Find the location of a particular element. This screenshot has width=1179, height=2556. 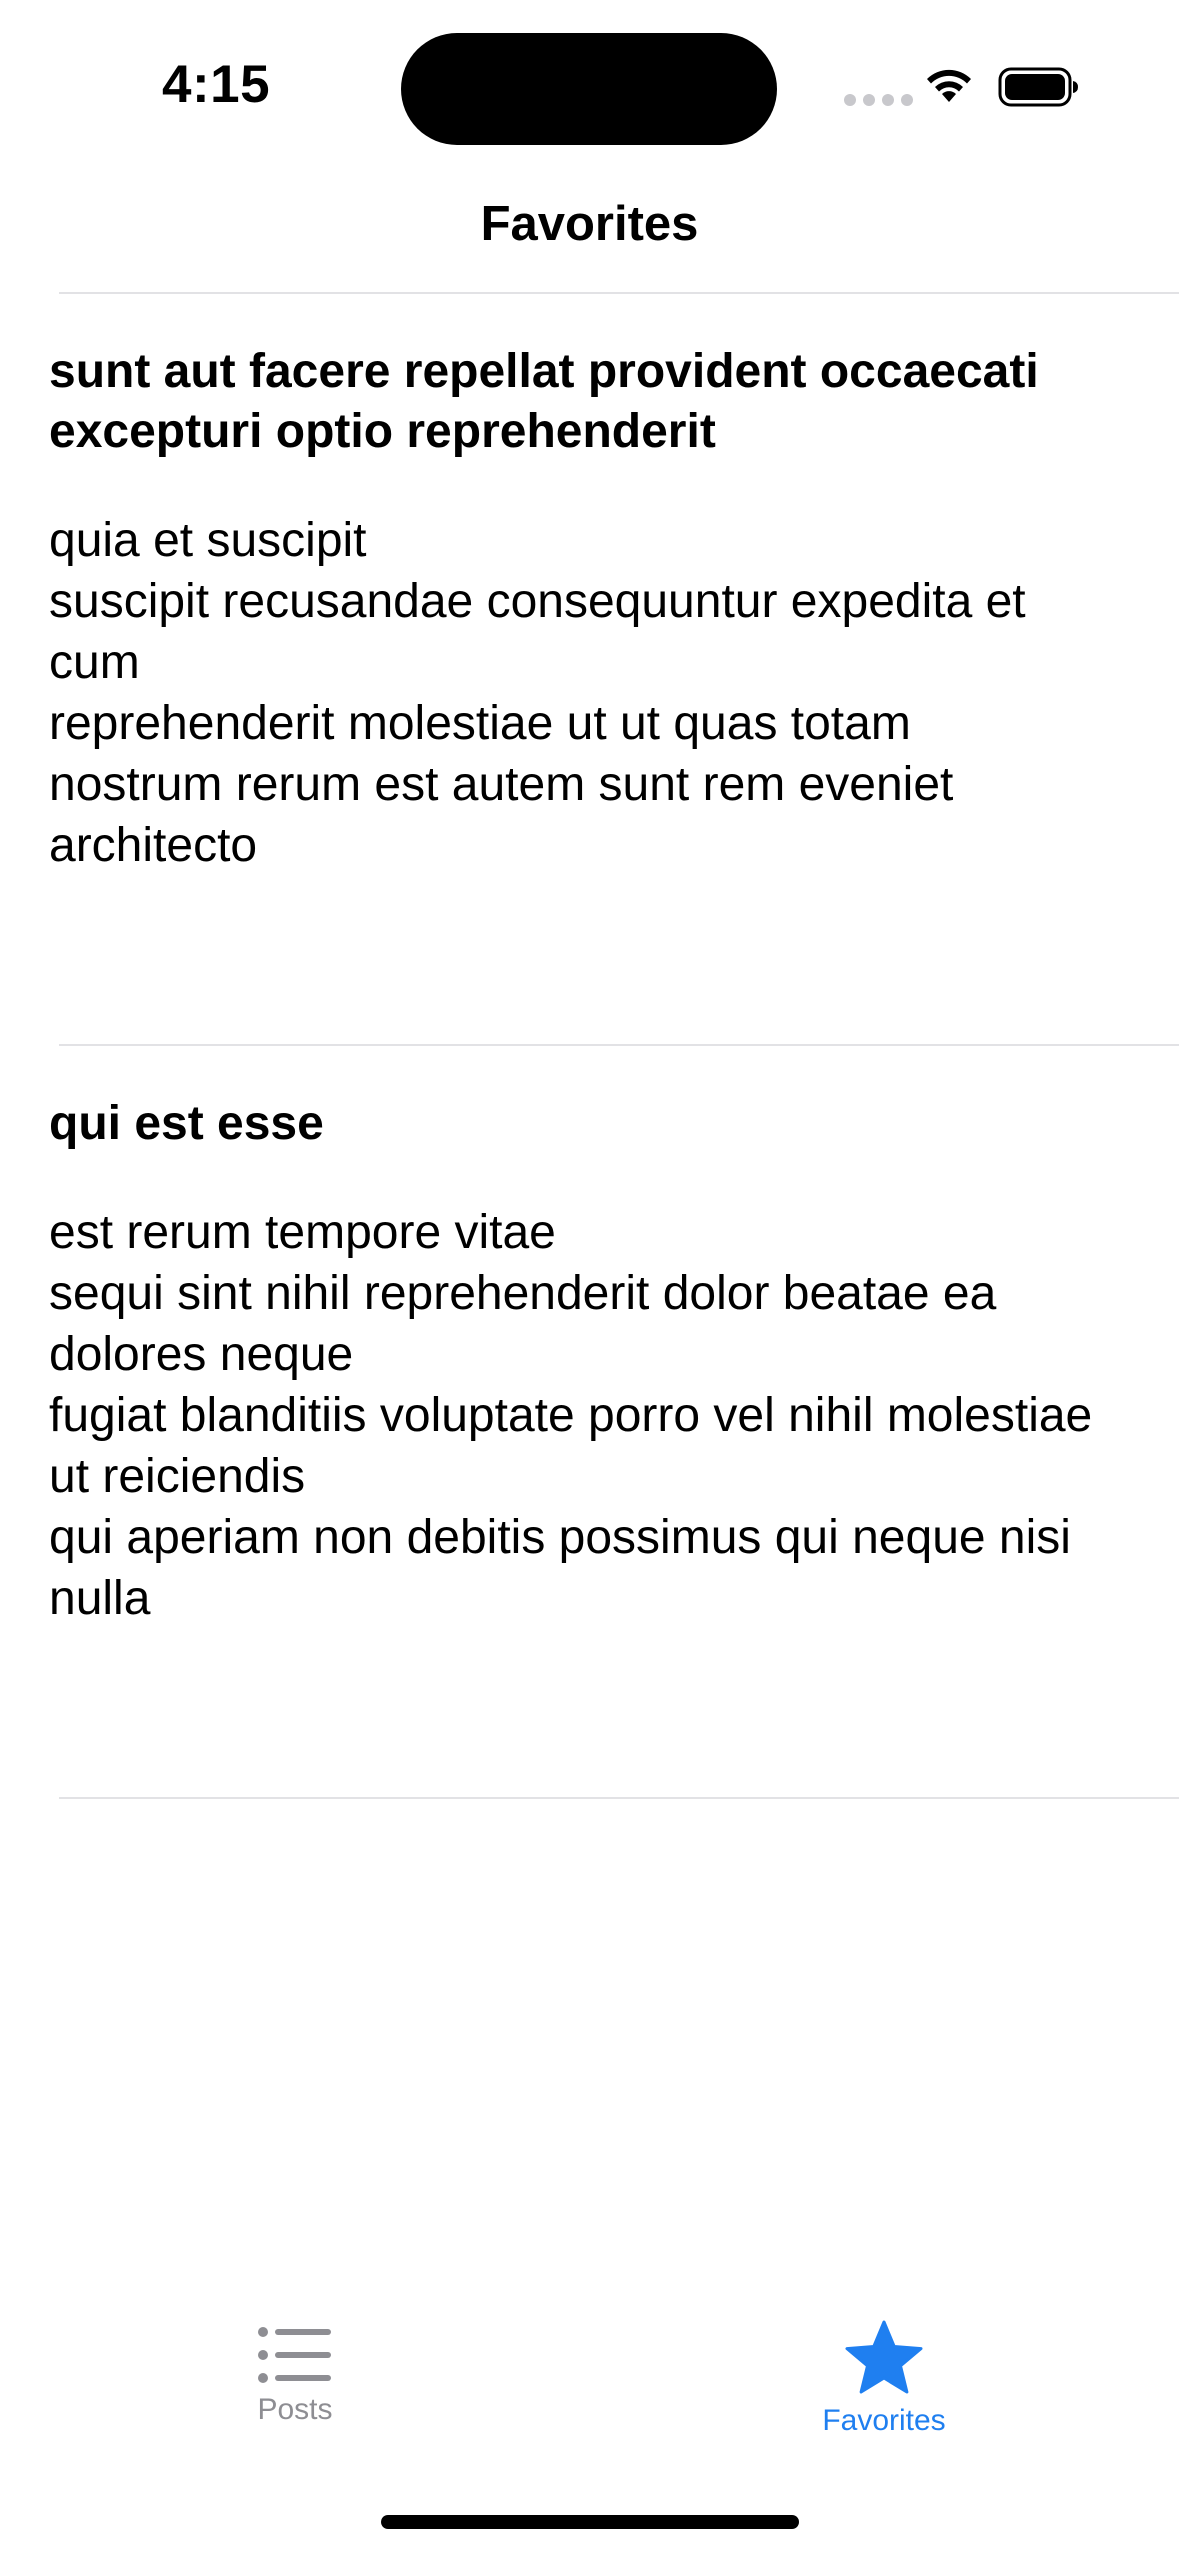

tab-label: Posts is located at coordinates (295, 2409).